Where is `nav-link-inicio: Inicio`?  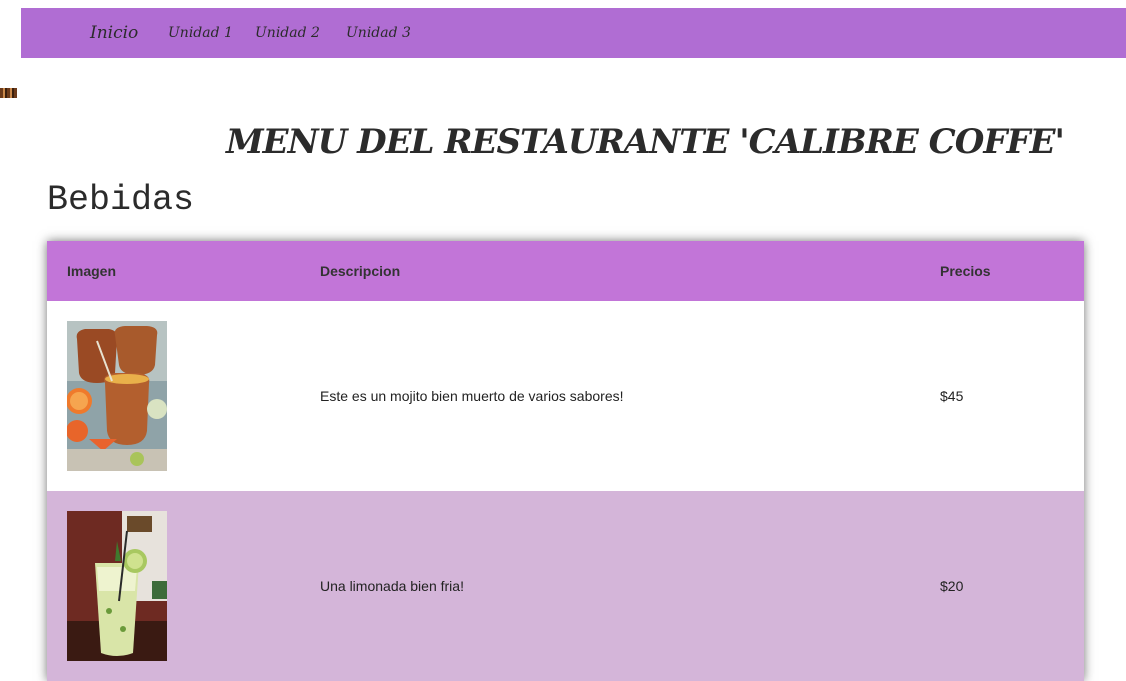
nav-link-inicio: Inicio is located at coordinates (114, 33).